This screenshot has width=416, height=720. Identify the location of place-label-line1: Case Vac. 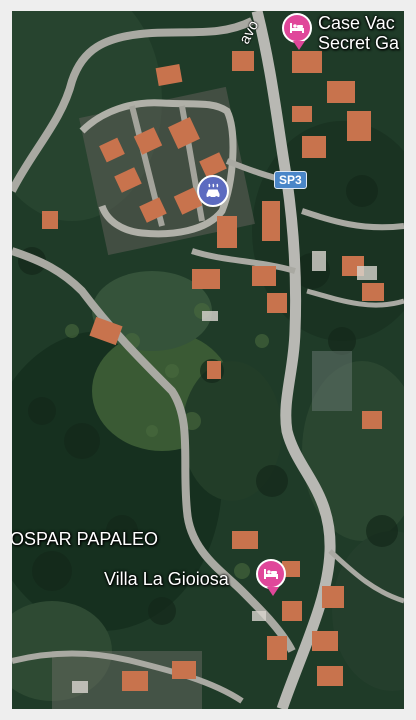
(356, 23).